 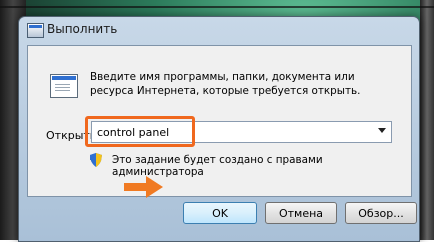 What do you see at coordinates (143, 187) in the screenshot?
I see `pointer-arrow-icon` at bounding box center [143, 187].